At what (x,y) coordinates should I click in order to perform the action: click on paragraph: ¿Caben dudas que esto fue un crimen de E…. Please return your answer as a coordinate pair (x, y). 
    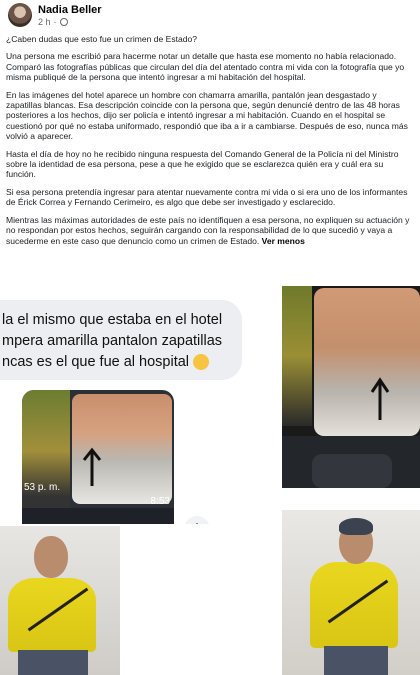
    Looking at the image, I should click on (102, 39).